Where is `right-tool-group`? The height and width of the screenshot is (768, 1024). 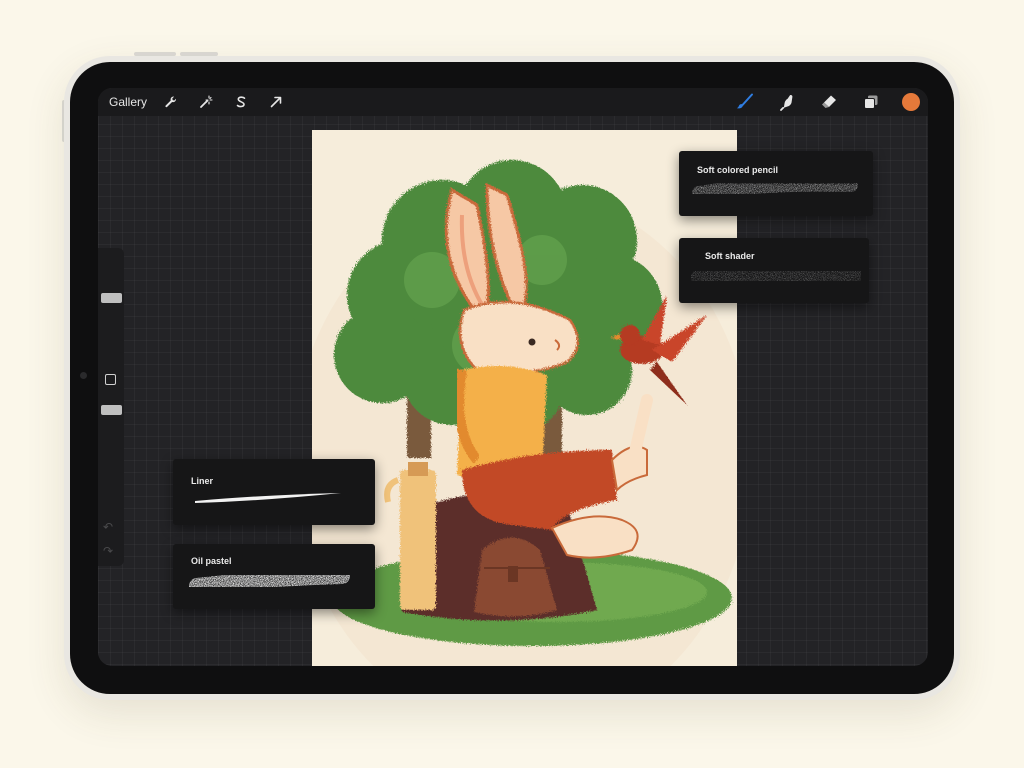
right-tool-group is located at coordinates (827, 102).